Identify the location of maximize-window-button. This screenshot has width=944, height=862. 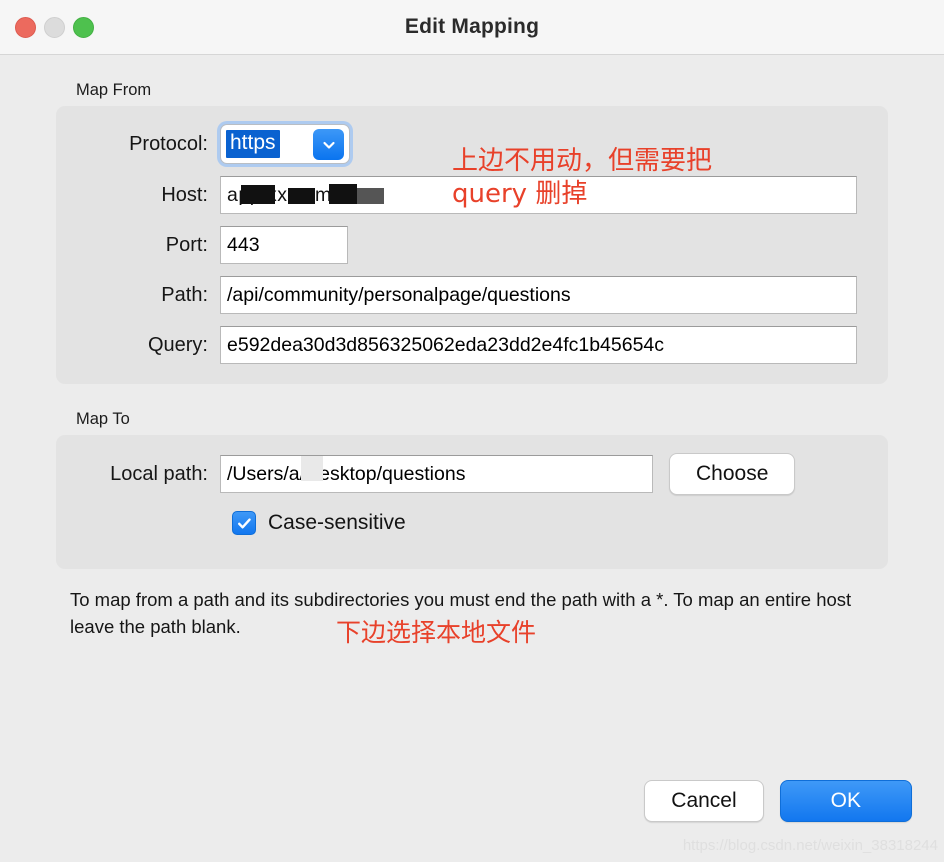
(83, 27).